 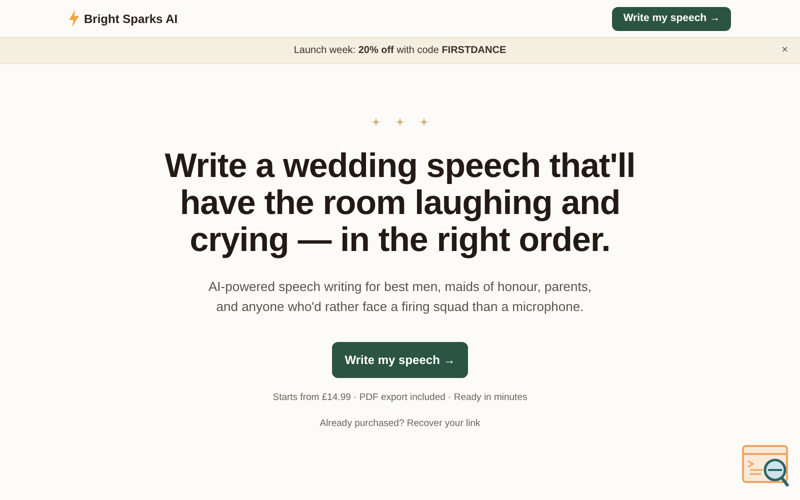 I want to click on hero-title: Write a wedding speech that'll have the room laughing and crying — in the right order., so click(x=400, y=203).